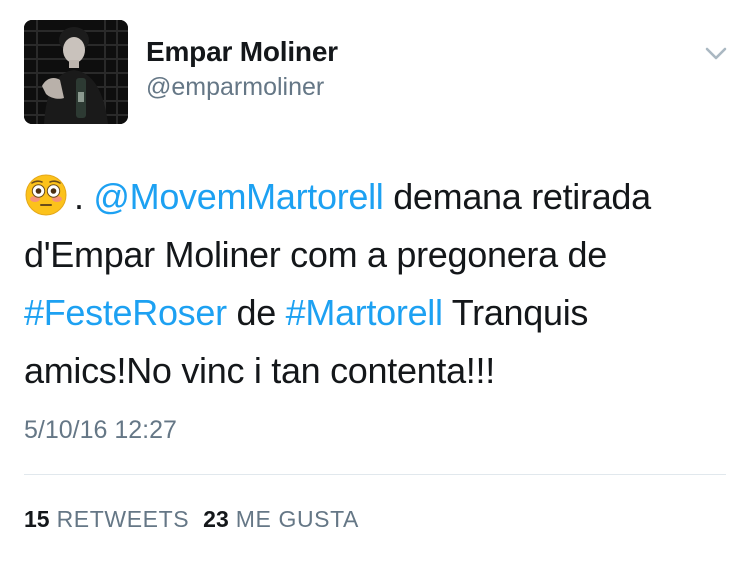  I want to click on retweets-label: RETWEETS, so click(123, 519).